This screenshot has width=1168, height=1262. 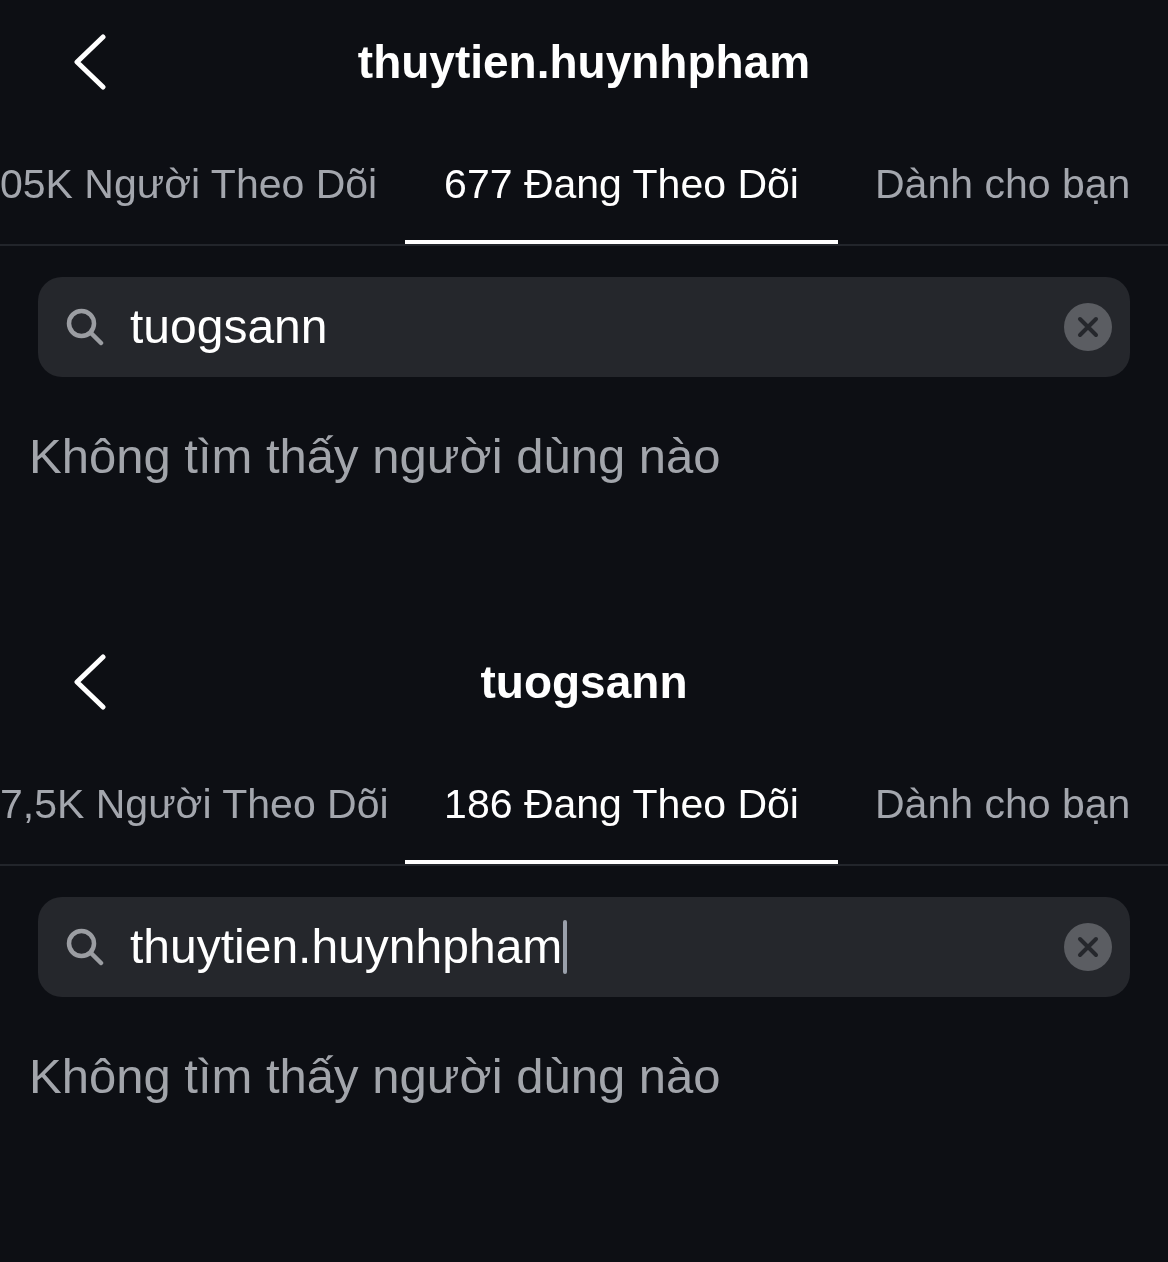 What do you see at coordinates (621, 804) in the screenshot?
I see `tab: 186 Đang Theo Dõi` at bounding box center [621, 804].